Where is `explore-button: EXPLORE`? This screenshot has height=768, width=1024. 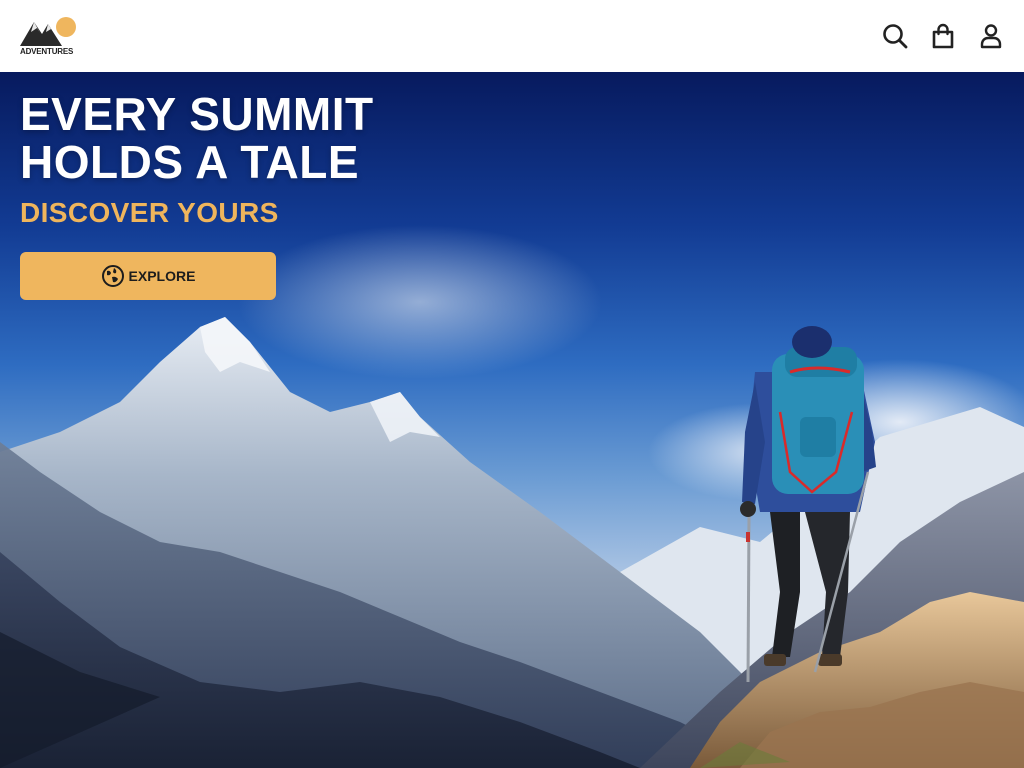
explore-button: EXPLORE is located at coordinates (148, 276).